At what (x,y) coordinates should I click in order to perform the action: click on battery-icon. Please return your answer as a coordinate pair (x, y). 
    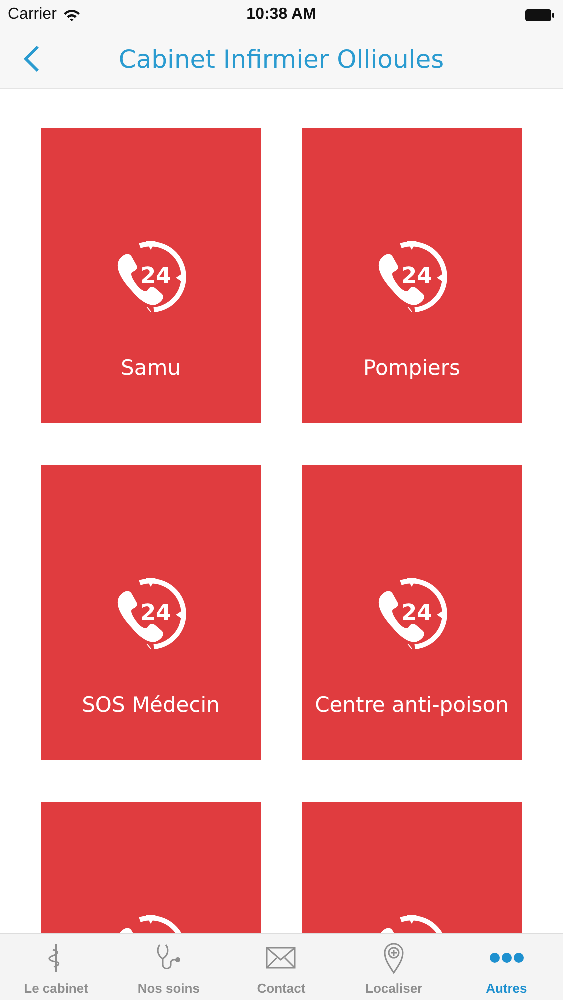
    Looking at the image, I should click on (540, 15).